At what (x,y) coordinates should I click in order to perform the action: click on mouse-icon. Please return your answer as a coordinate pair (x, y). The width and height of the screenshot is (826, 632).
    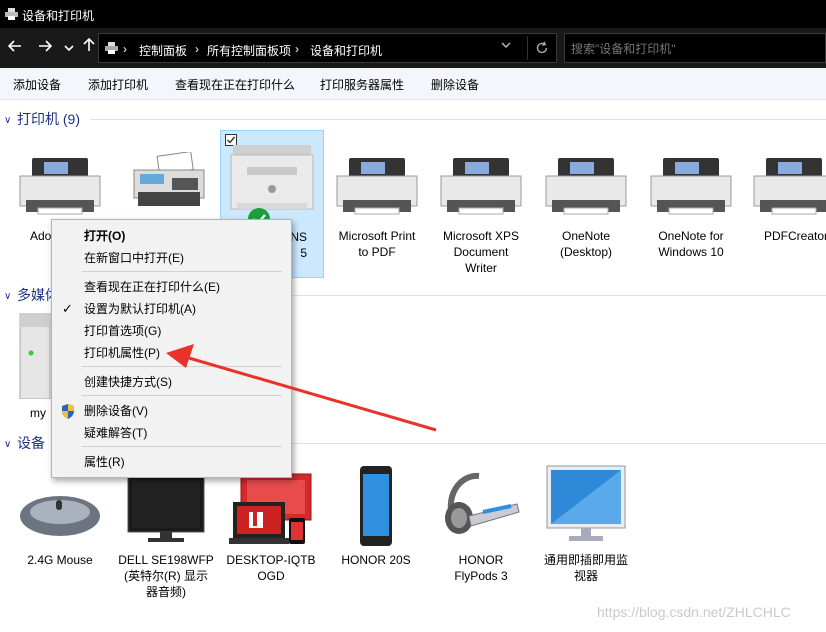
    Looking at the image, I should click on (60, 515).